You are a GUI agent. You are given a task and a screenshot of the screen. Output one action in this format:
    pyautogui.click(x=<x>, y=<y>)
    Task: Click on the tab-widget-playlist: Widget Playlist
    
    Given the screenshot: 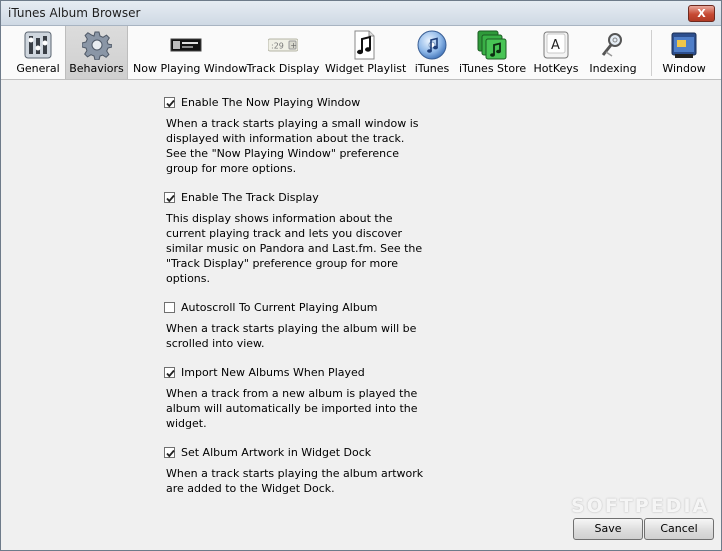 What is the action you would take?
    pyautogui.click(x=366, y=52)
    